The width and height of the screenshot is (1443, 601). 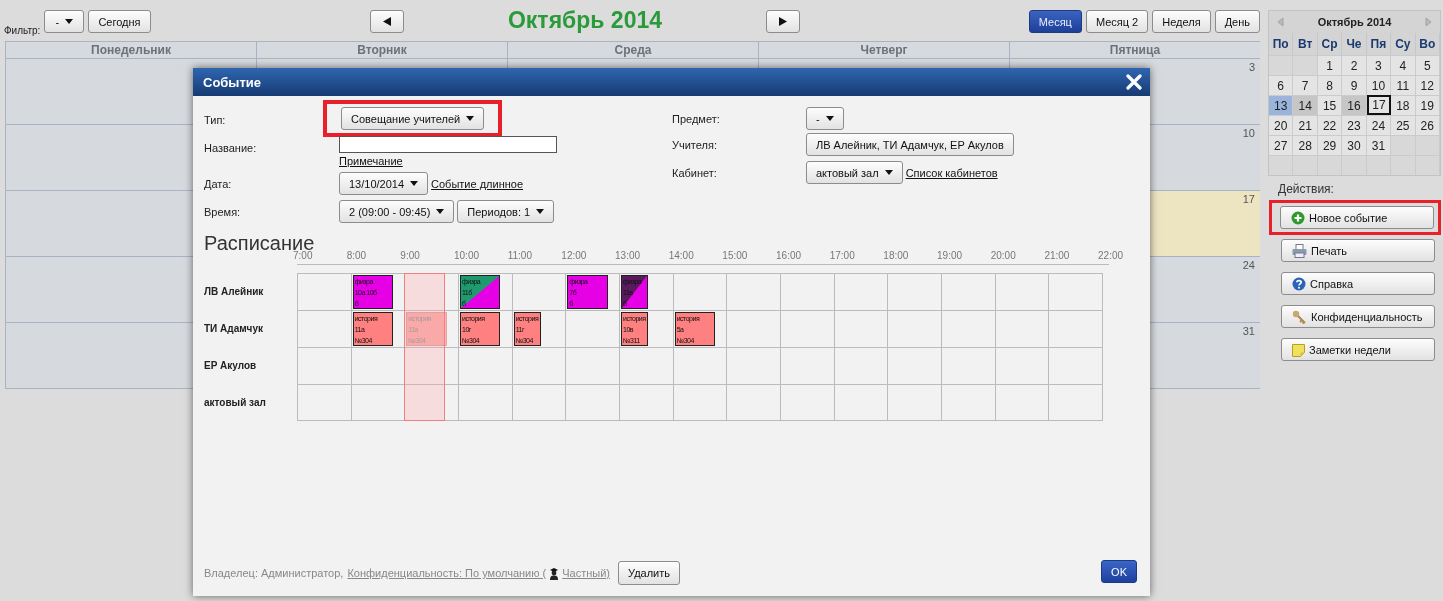 What do you see at coordinates (1403, 125) in the screenshot?
I see `mini-day: 25` at bounding box center [1403, 125].